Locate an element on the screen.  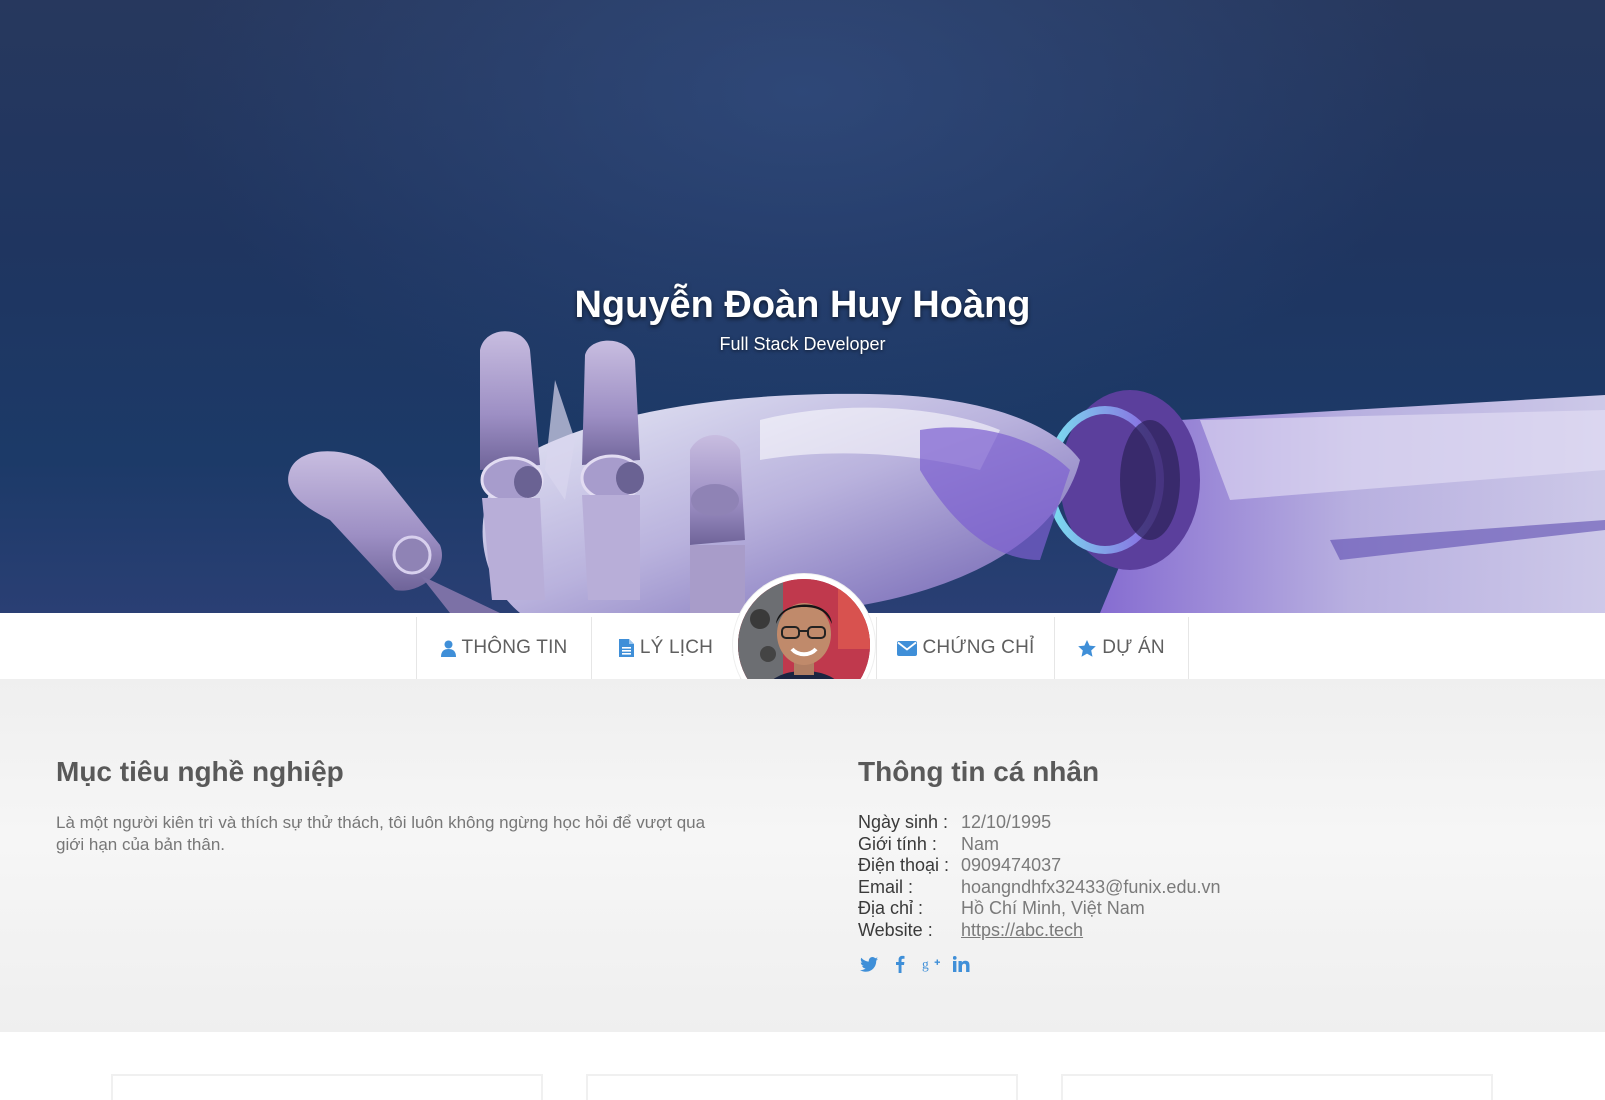
website-link: https://abc.tech is located at coordinates (1022, 931).